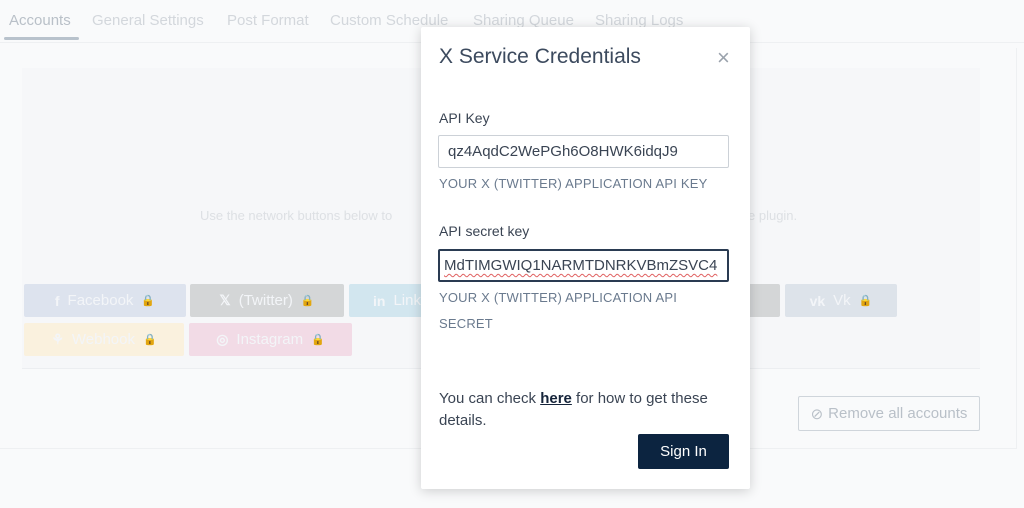  I want to click on webhook-label: Webhook, so click(103, 339).